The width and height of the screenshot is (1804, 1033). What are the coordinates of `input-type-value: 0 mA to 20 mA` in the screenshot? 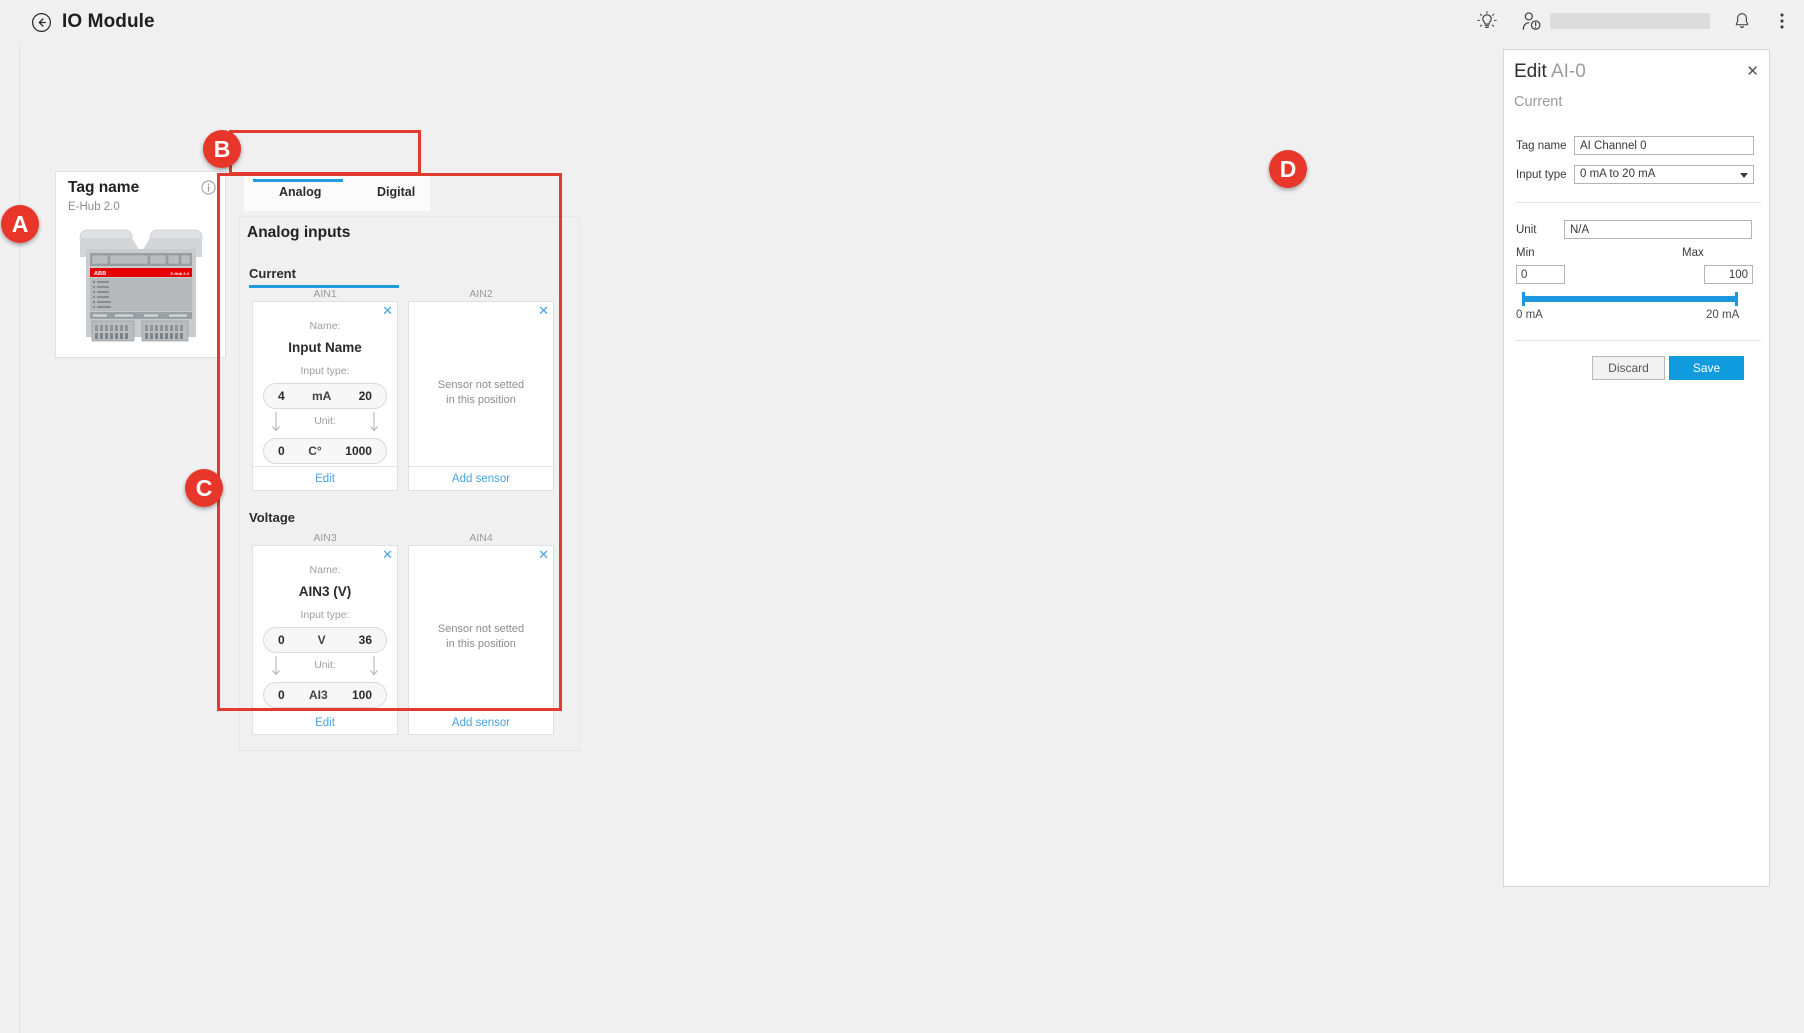 It's located at (1618, 174).